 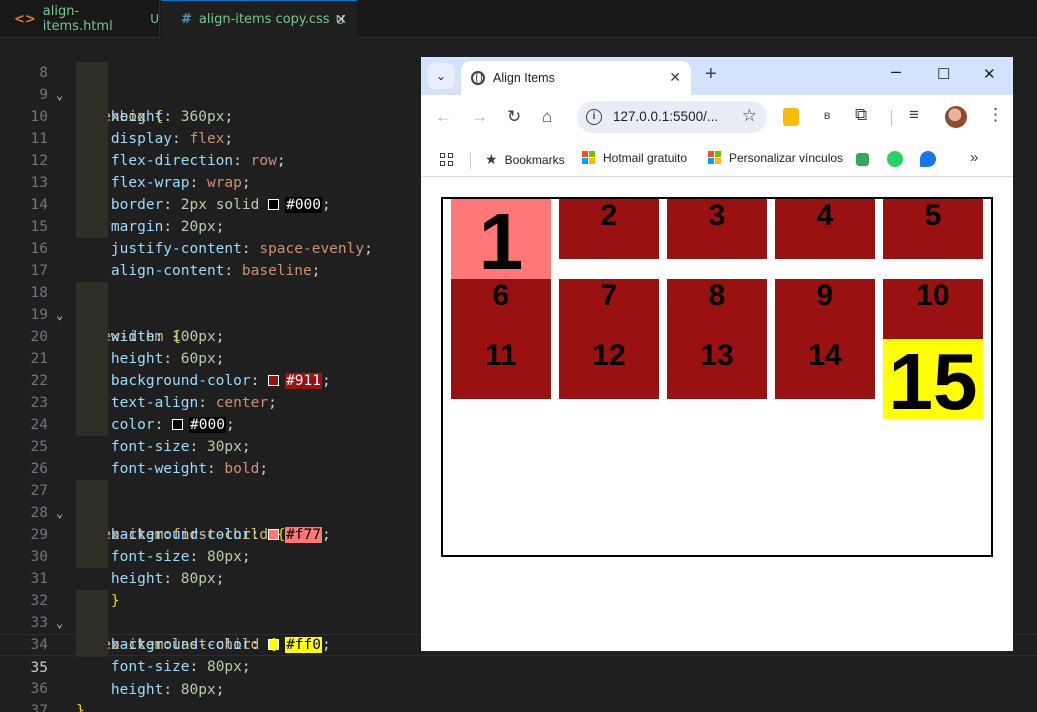 I want to click on code-line: 36 }, so click(x=518, y=684).